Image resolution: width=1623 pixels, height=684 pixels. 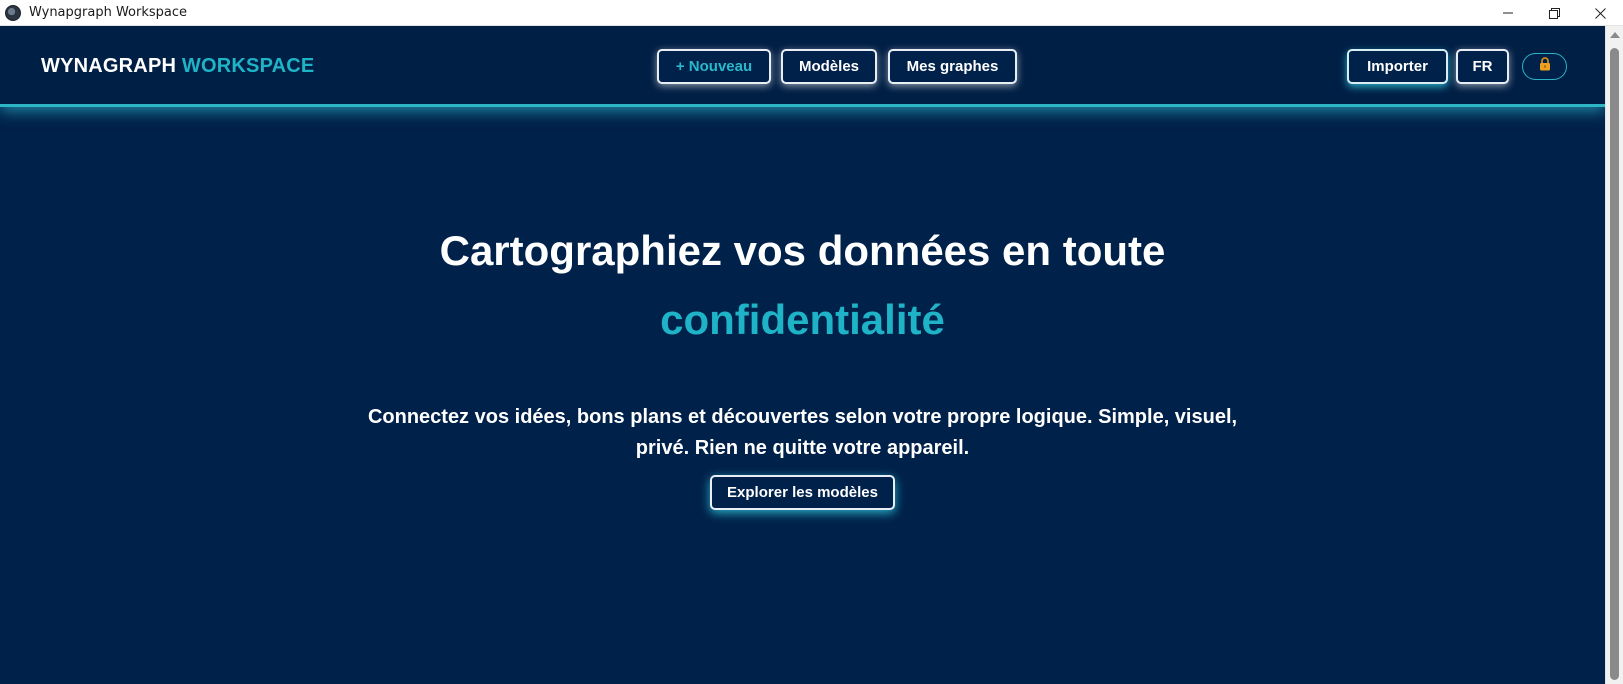 I want to click on app-icon, so click(x=13, y=12).